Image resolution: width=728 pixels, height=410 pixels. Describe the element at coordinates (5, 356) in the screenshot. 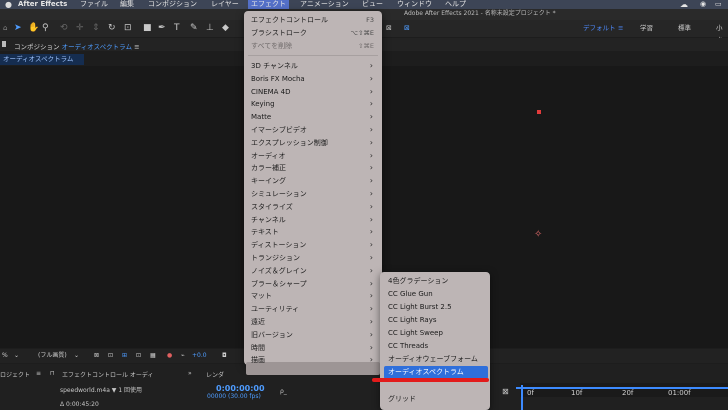

I see `zoom-dropdown: %` at that location.